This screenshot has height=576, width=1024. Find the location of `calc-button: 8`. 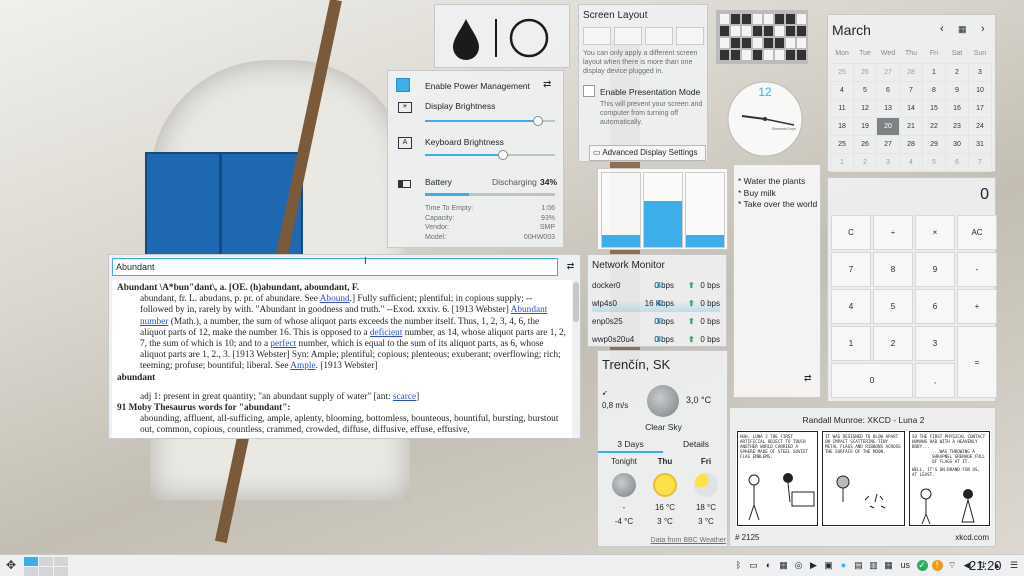

calc-button: 8 is located at coordinates (893, 269).